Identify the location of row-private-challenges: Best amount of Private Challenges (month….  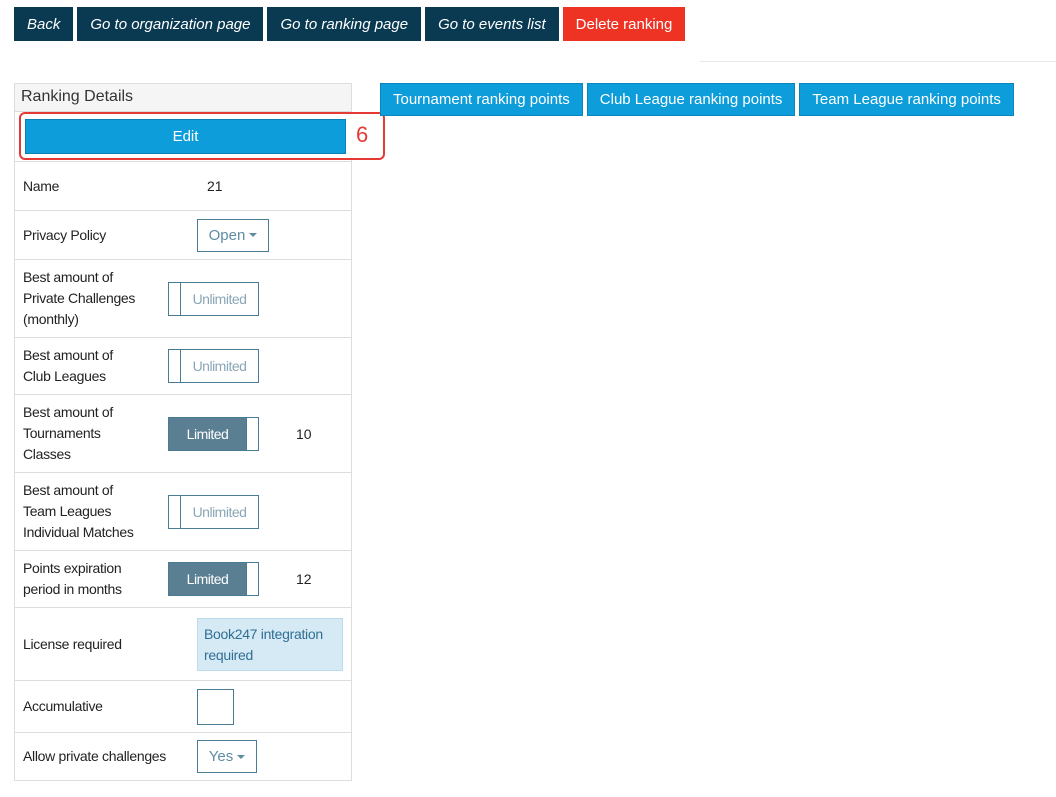
(183, 298).